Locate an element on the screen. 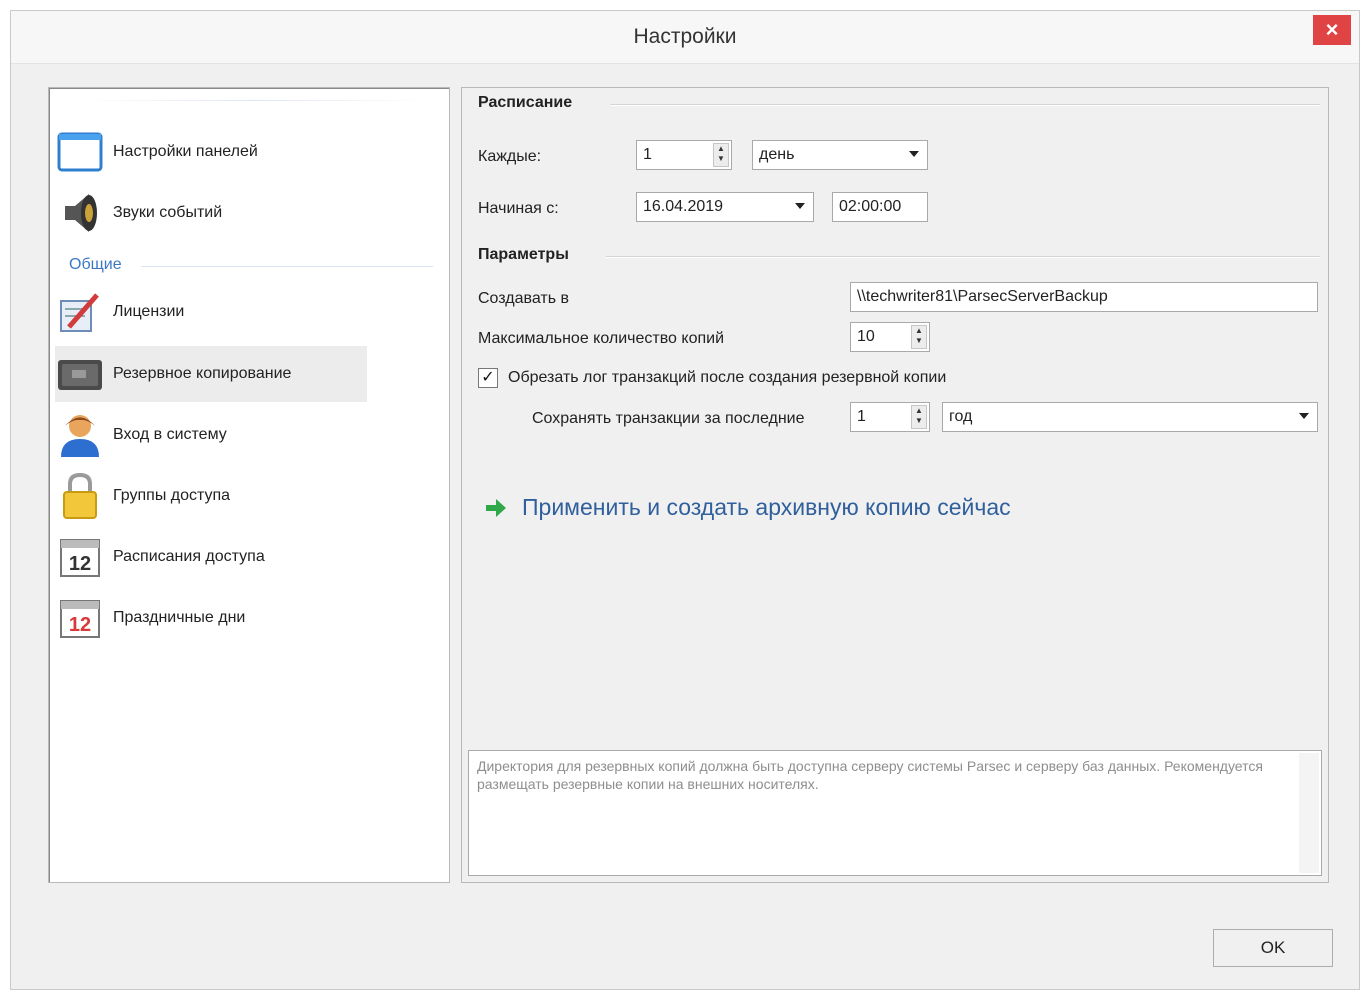  keep-transactions-stepper: 1 ▲ ▼ is located at coordinates (890, 417).